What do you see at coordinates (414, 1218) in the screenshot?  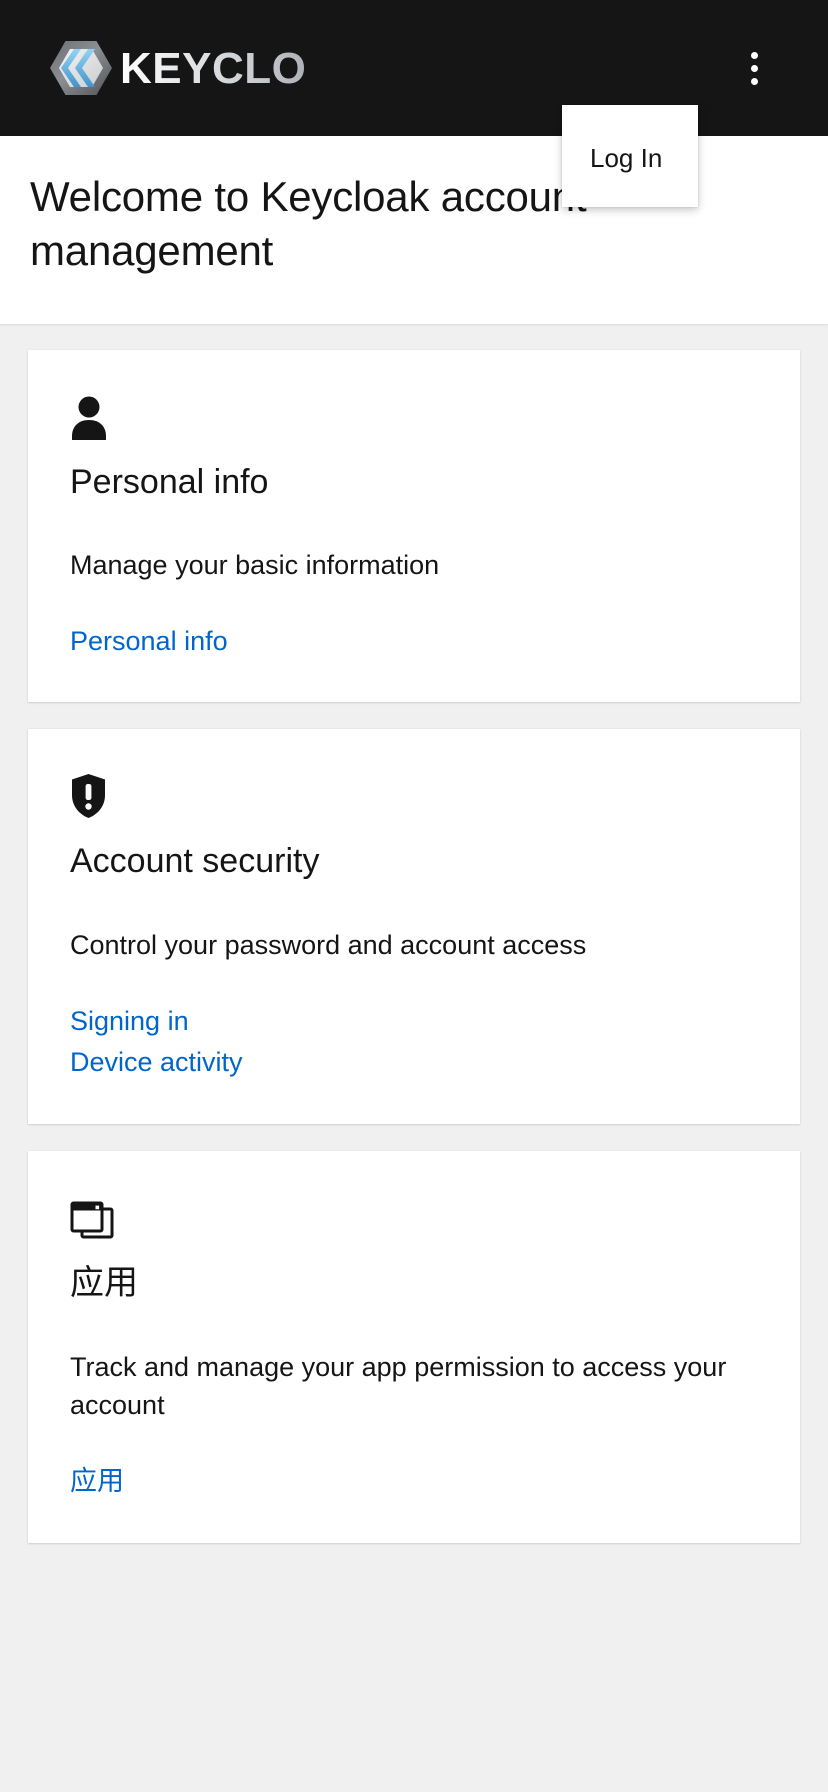 I see `applications-windows-icon` at bounding box center [414, 1218].